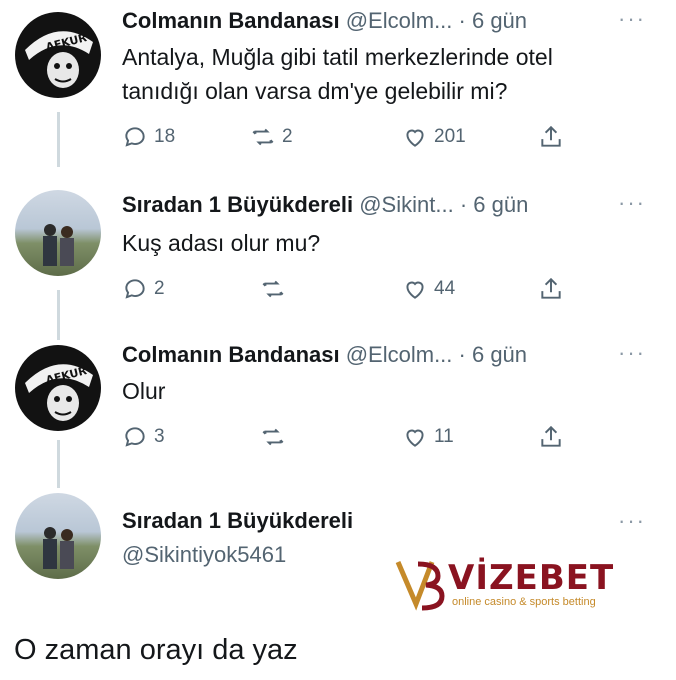 The width and height of the screenshot is (676, 680). Describe the element at coordinates (237, 555) in the screenshot. I see `handle: @Sikintiyok5461` at that location.